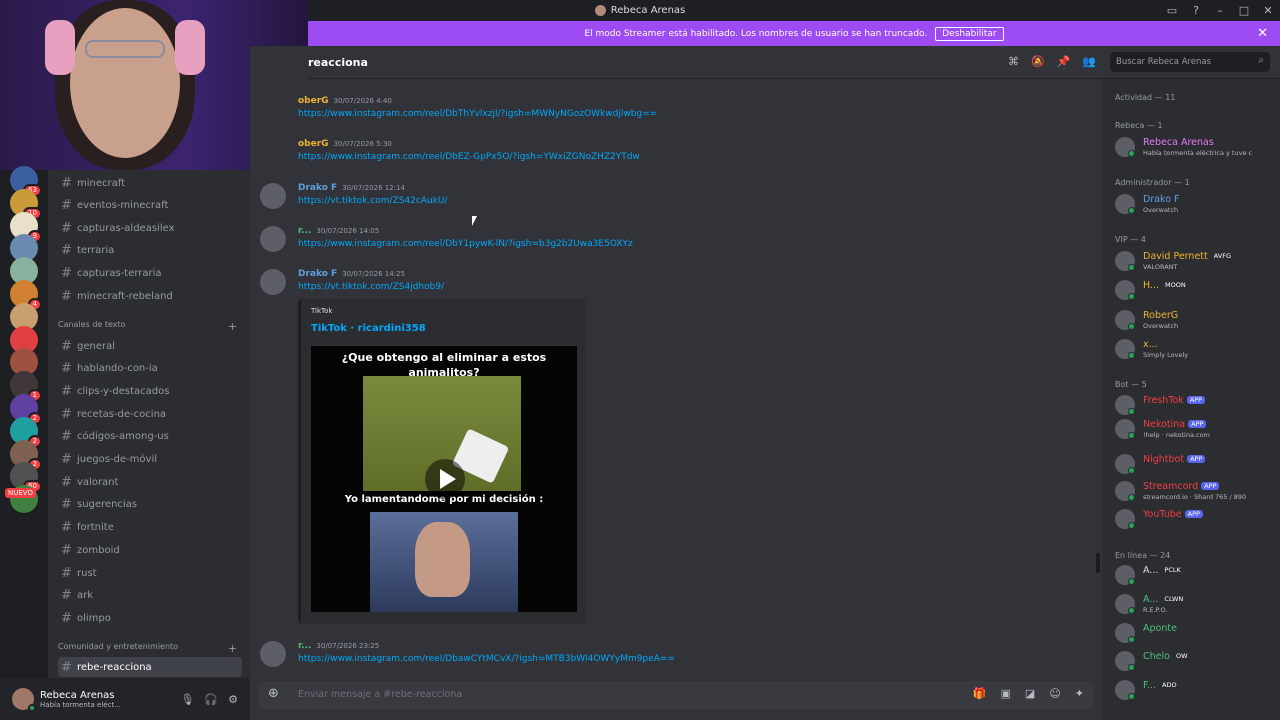 Image resolution: width=1280 pixels, height=720 pixels. I want to click on search-input: Buscar Rebeca Arenas ⌕, so click(1190, 62).